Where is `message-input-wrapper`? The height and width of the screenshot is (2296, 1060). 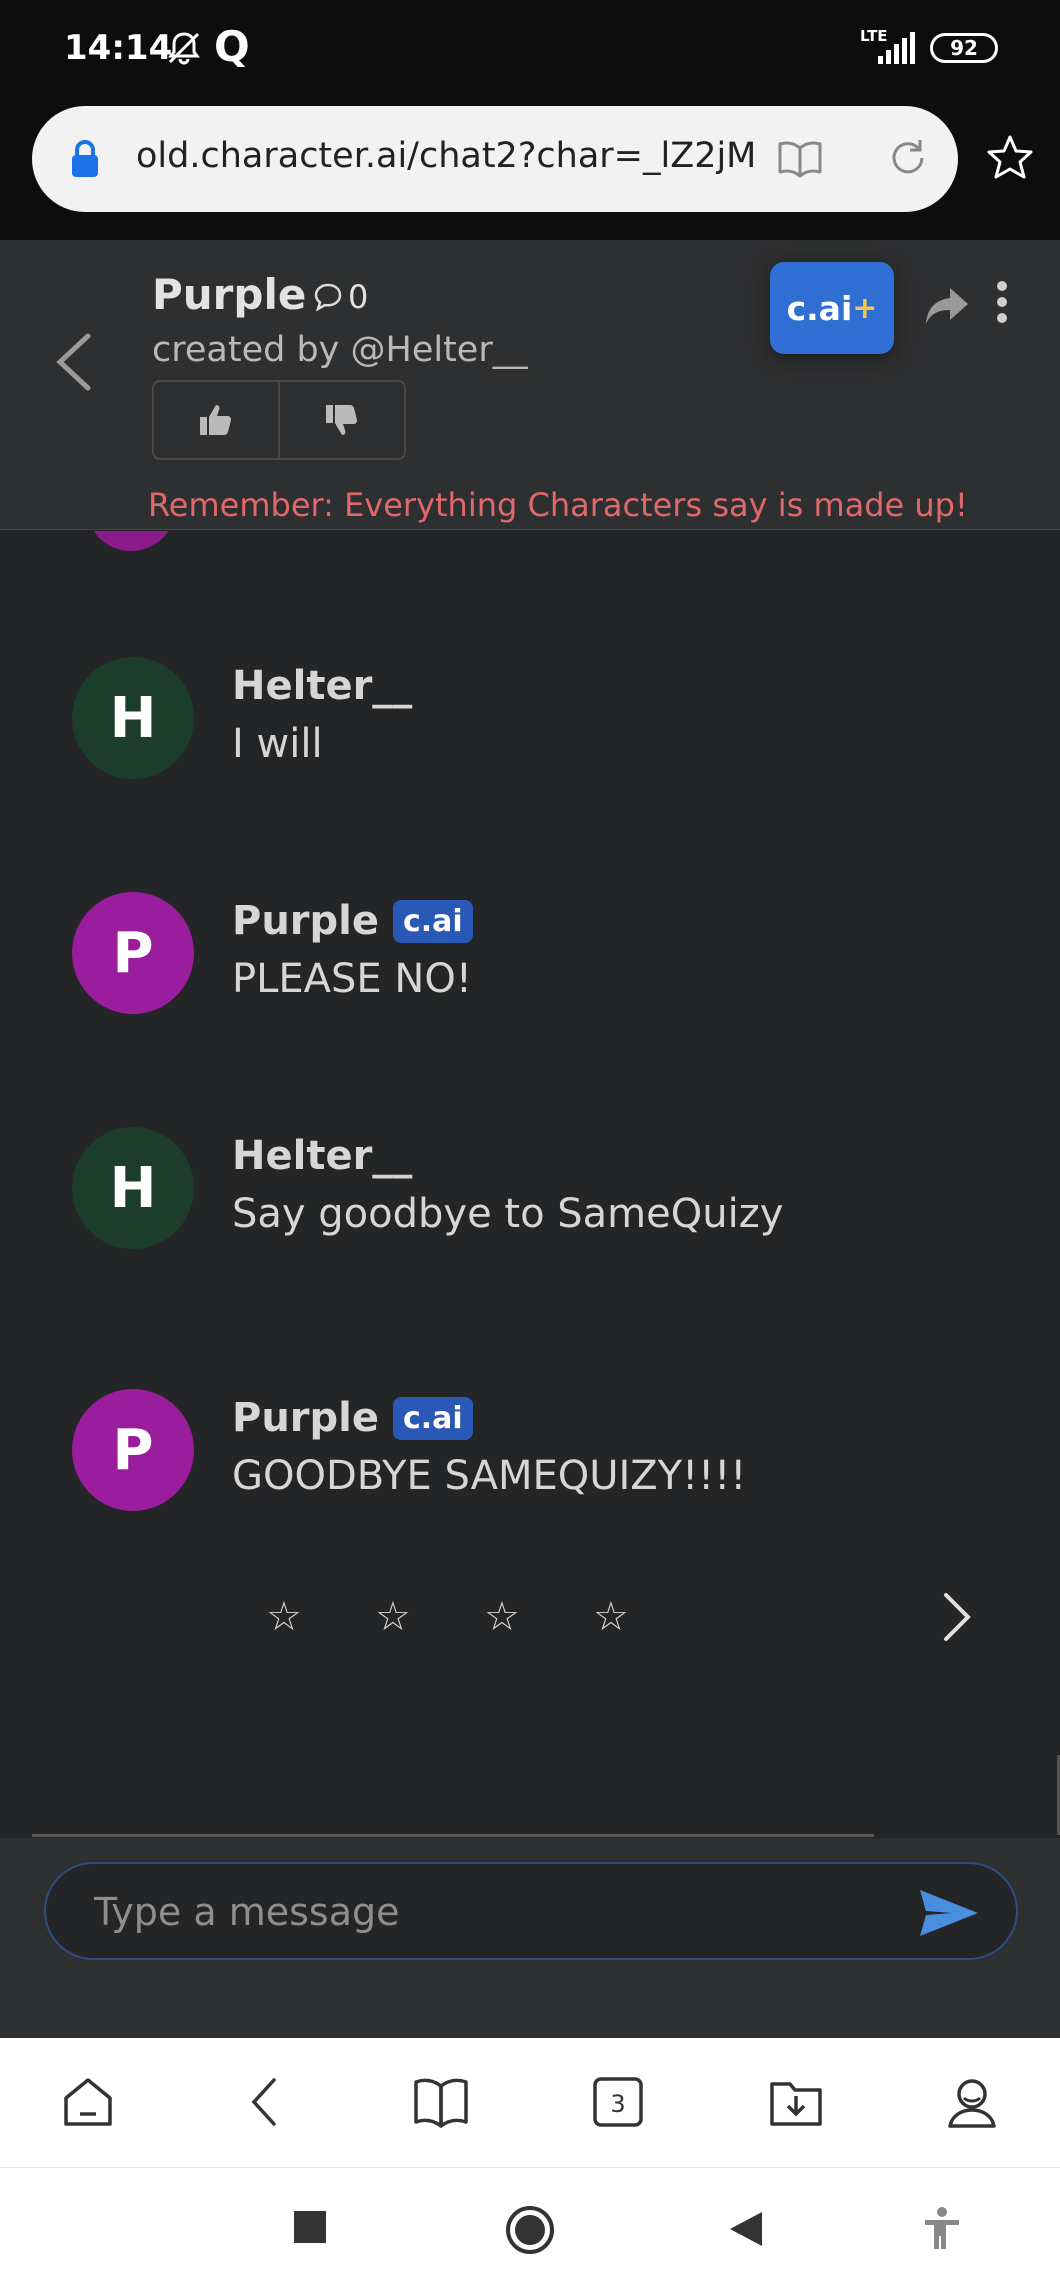
message-input-wrapper is located at coordinates (531, 1911).